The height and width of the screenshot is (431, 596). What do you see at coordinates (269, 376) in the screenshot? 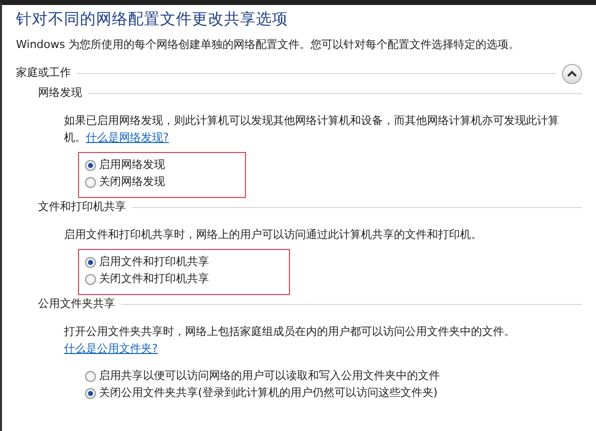
I see `option-label: 启用共享以便可以访问网络的用户可以读取和写入公用文件夹中的文件` at bounding box center [269, 376].